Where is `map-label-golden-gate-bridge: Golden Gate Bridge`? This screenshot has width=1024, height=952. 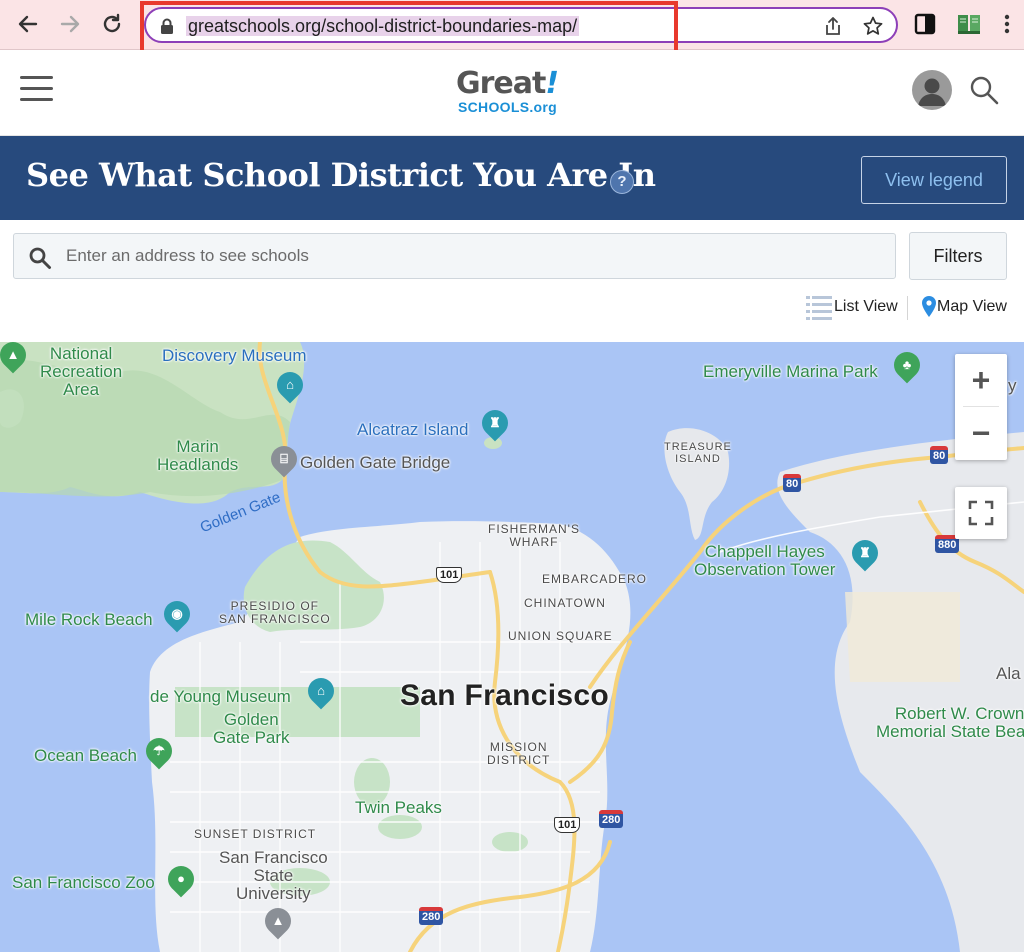
map-label-golden-gate-bridge: Golden Gate Bridge is located at coordinates (375, 462).